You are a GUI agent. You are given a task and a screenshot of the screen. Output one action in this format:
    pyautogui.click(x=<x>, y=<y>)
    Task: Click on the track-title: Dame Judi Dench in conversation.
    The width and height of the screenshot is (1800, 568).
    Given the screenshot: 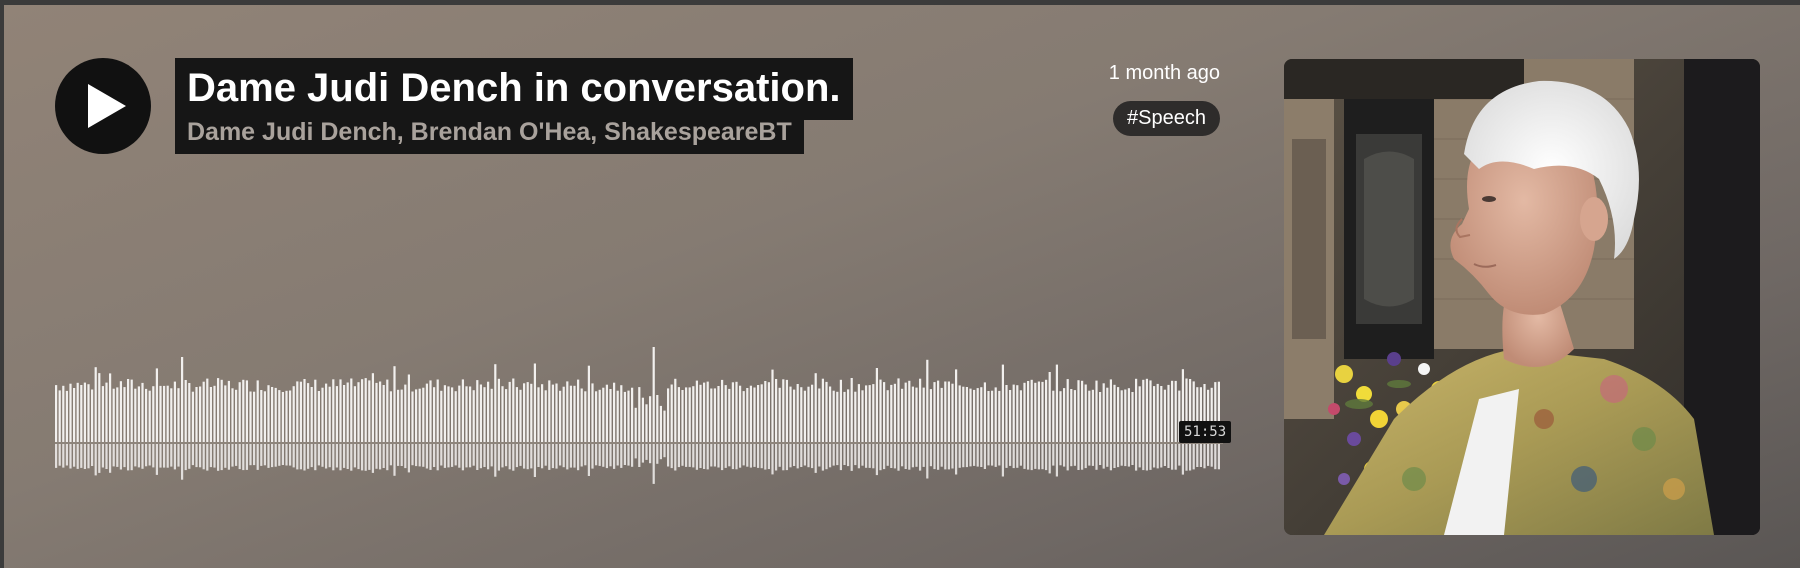 What is the action you would take?
    pyautogui.click(x=514, y=88)
    